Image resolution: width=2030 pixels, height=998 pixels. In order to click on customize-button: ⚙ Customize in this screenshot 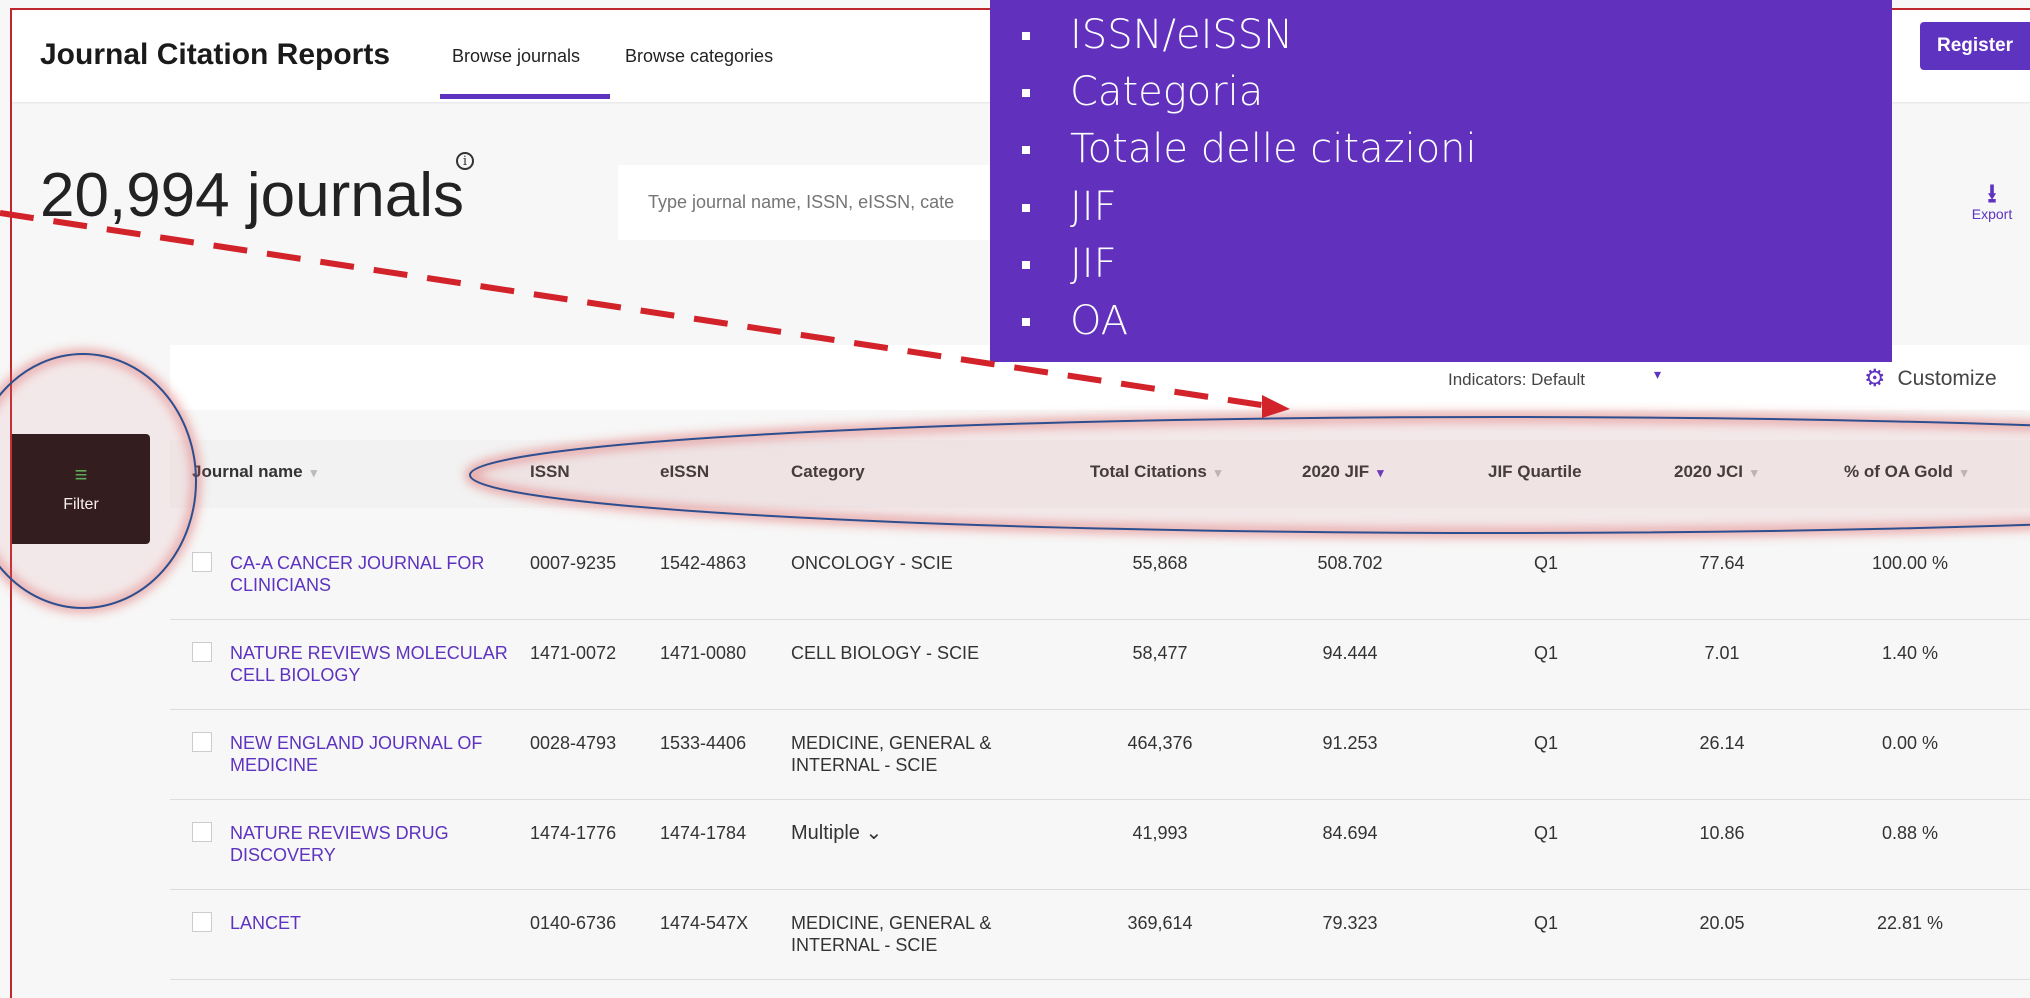, I will do `click(1930, 378)`.